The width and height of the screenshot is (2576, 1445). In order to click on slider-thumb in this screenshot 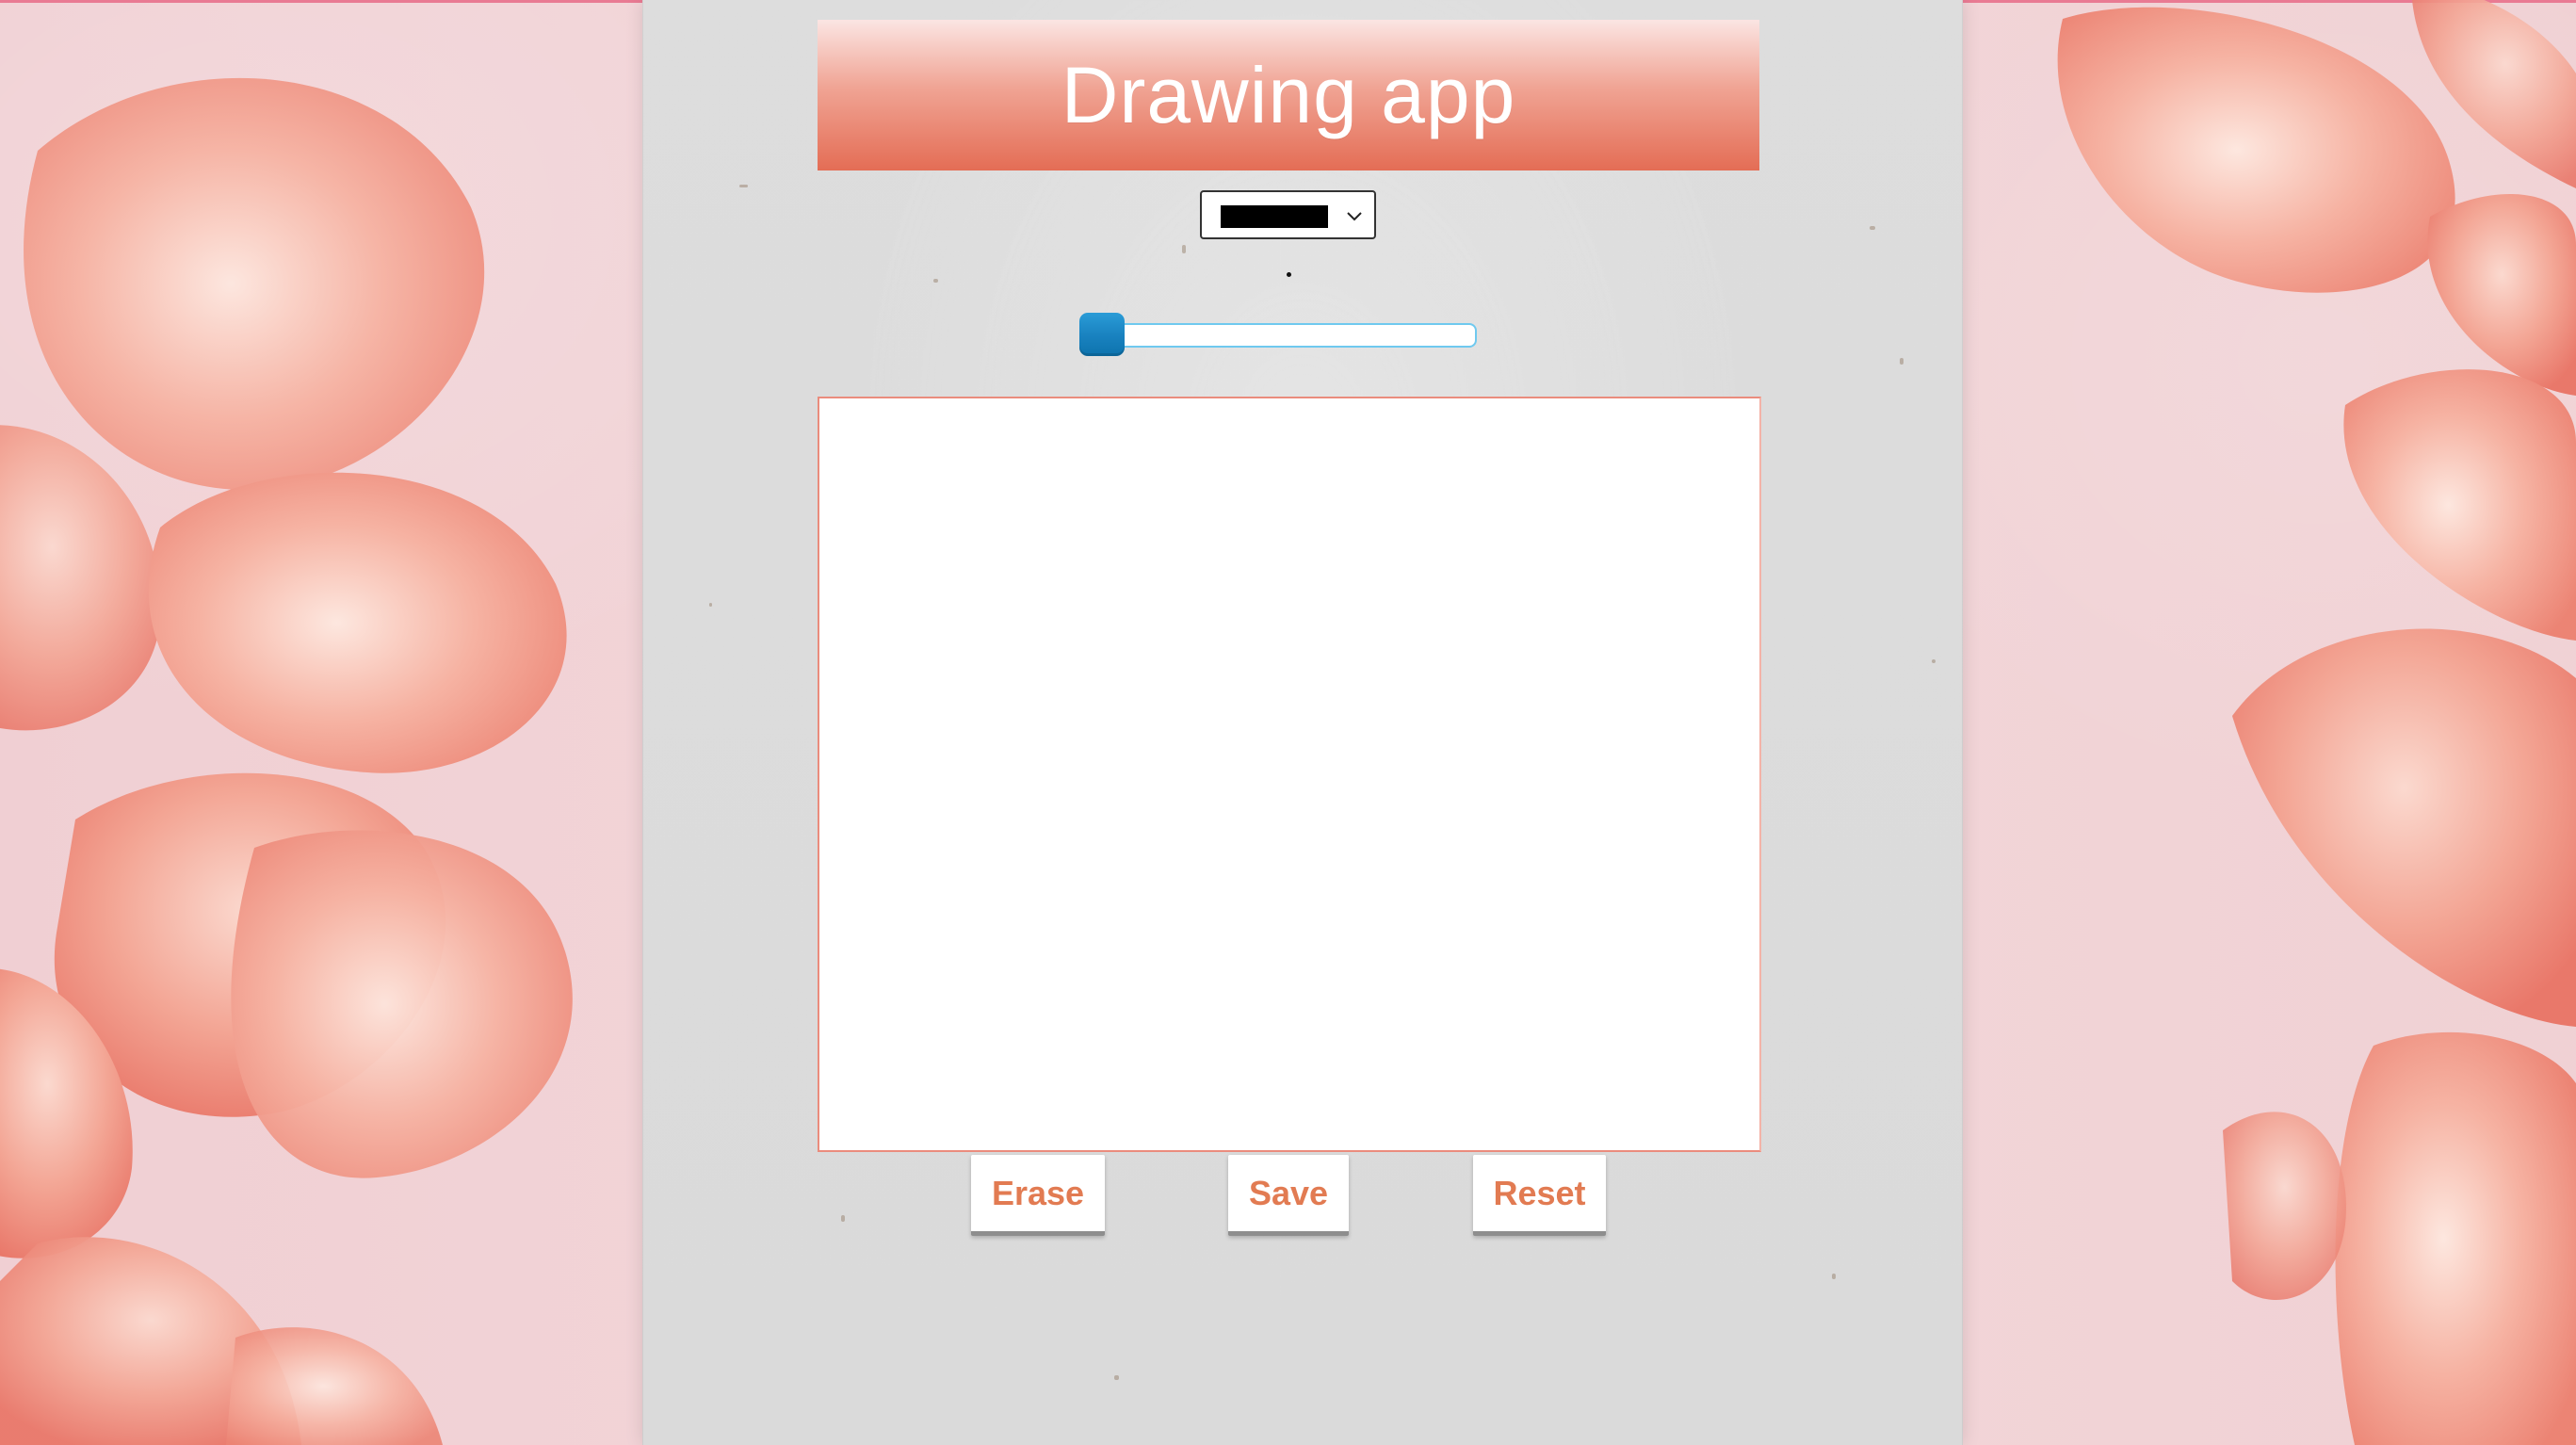, I will do `click(1102, 334)`.